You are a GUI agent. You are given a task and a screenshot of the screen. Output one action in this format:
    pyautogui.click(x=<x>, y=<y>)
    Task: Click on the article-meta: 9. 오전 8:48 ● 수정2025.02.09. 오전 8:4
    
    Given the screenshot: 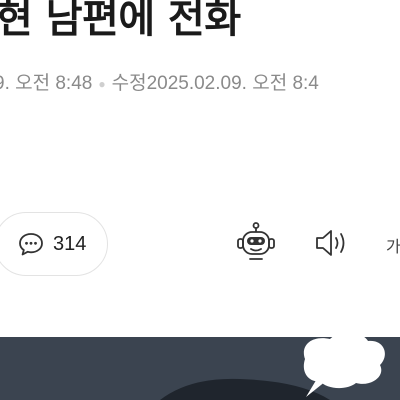 What is the action you would take?
    pyautogui.click(x=159, y=81)
    